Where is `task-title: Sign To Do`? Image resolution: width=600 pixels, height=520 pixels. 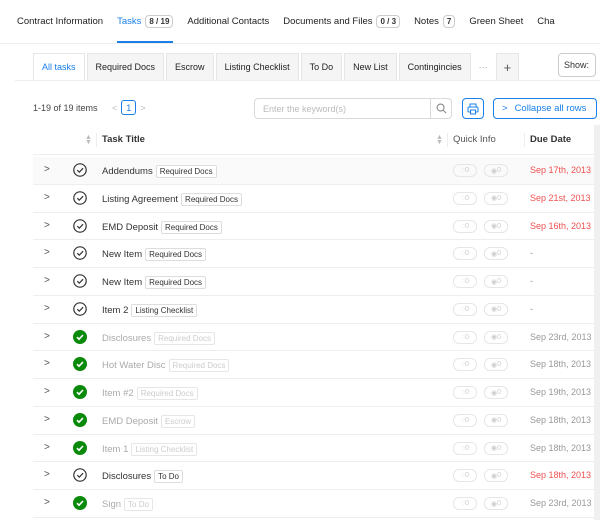
task-title: Sign To Do is located at coordinates (127, 504).